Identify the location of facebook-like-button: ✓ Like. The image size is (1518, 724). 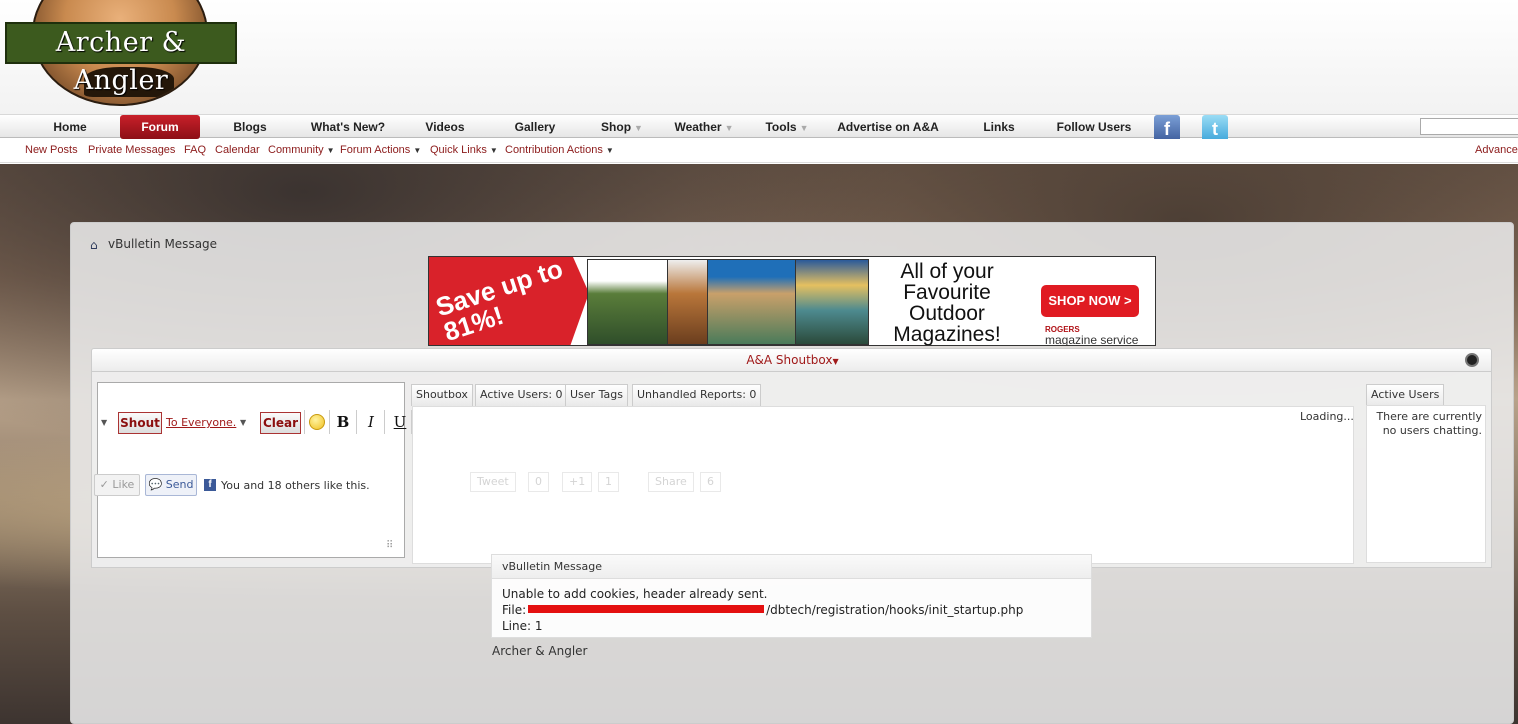
(117, 485).